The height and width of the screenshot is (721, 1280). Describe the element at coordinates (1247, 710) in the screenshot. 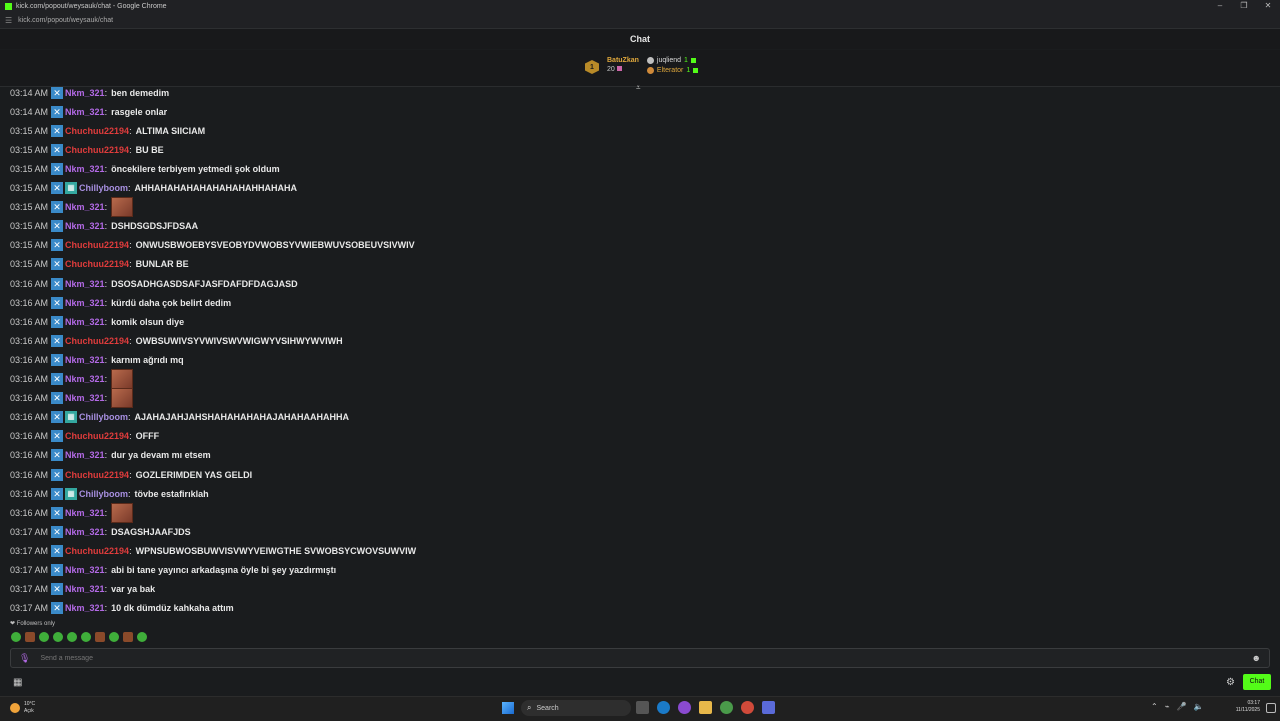

I see `clock-date: 11/11/2025` at that location.